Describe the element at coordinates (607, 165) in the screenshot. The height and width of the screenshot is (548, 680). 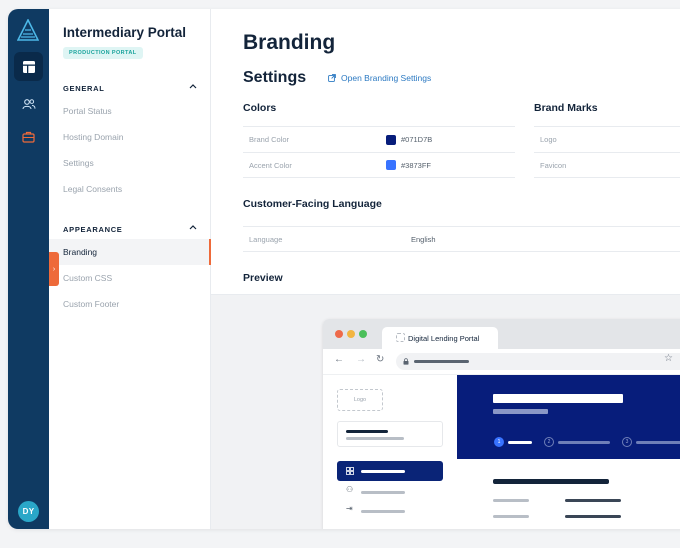
I see `favicon-row: Favicon` at that location.